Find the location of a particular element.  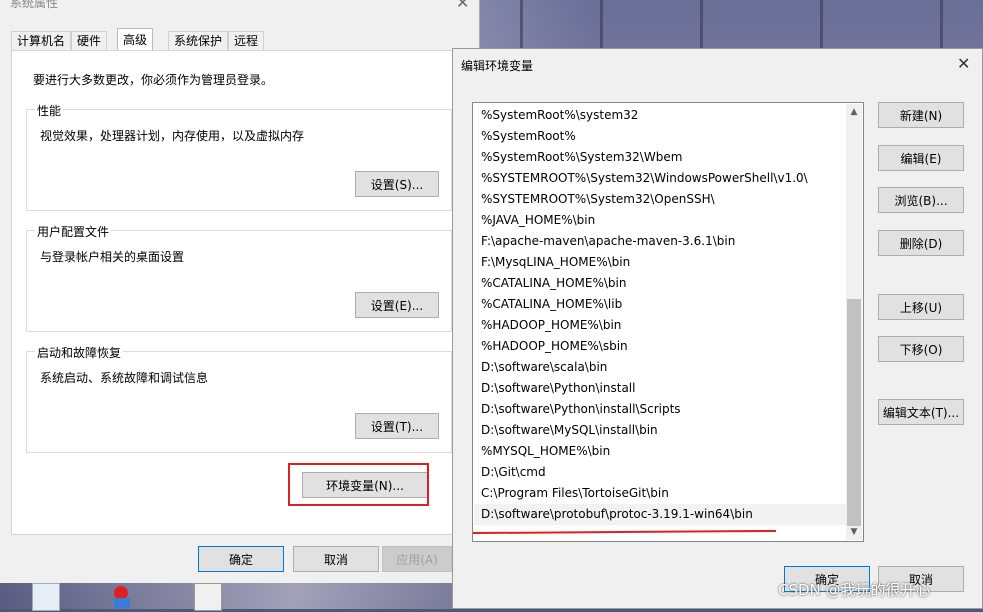

tab-system-protection: 系统保护 is located at coordinates (198, 40).